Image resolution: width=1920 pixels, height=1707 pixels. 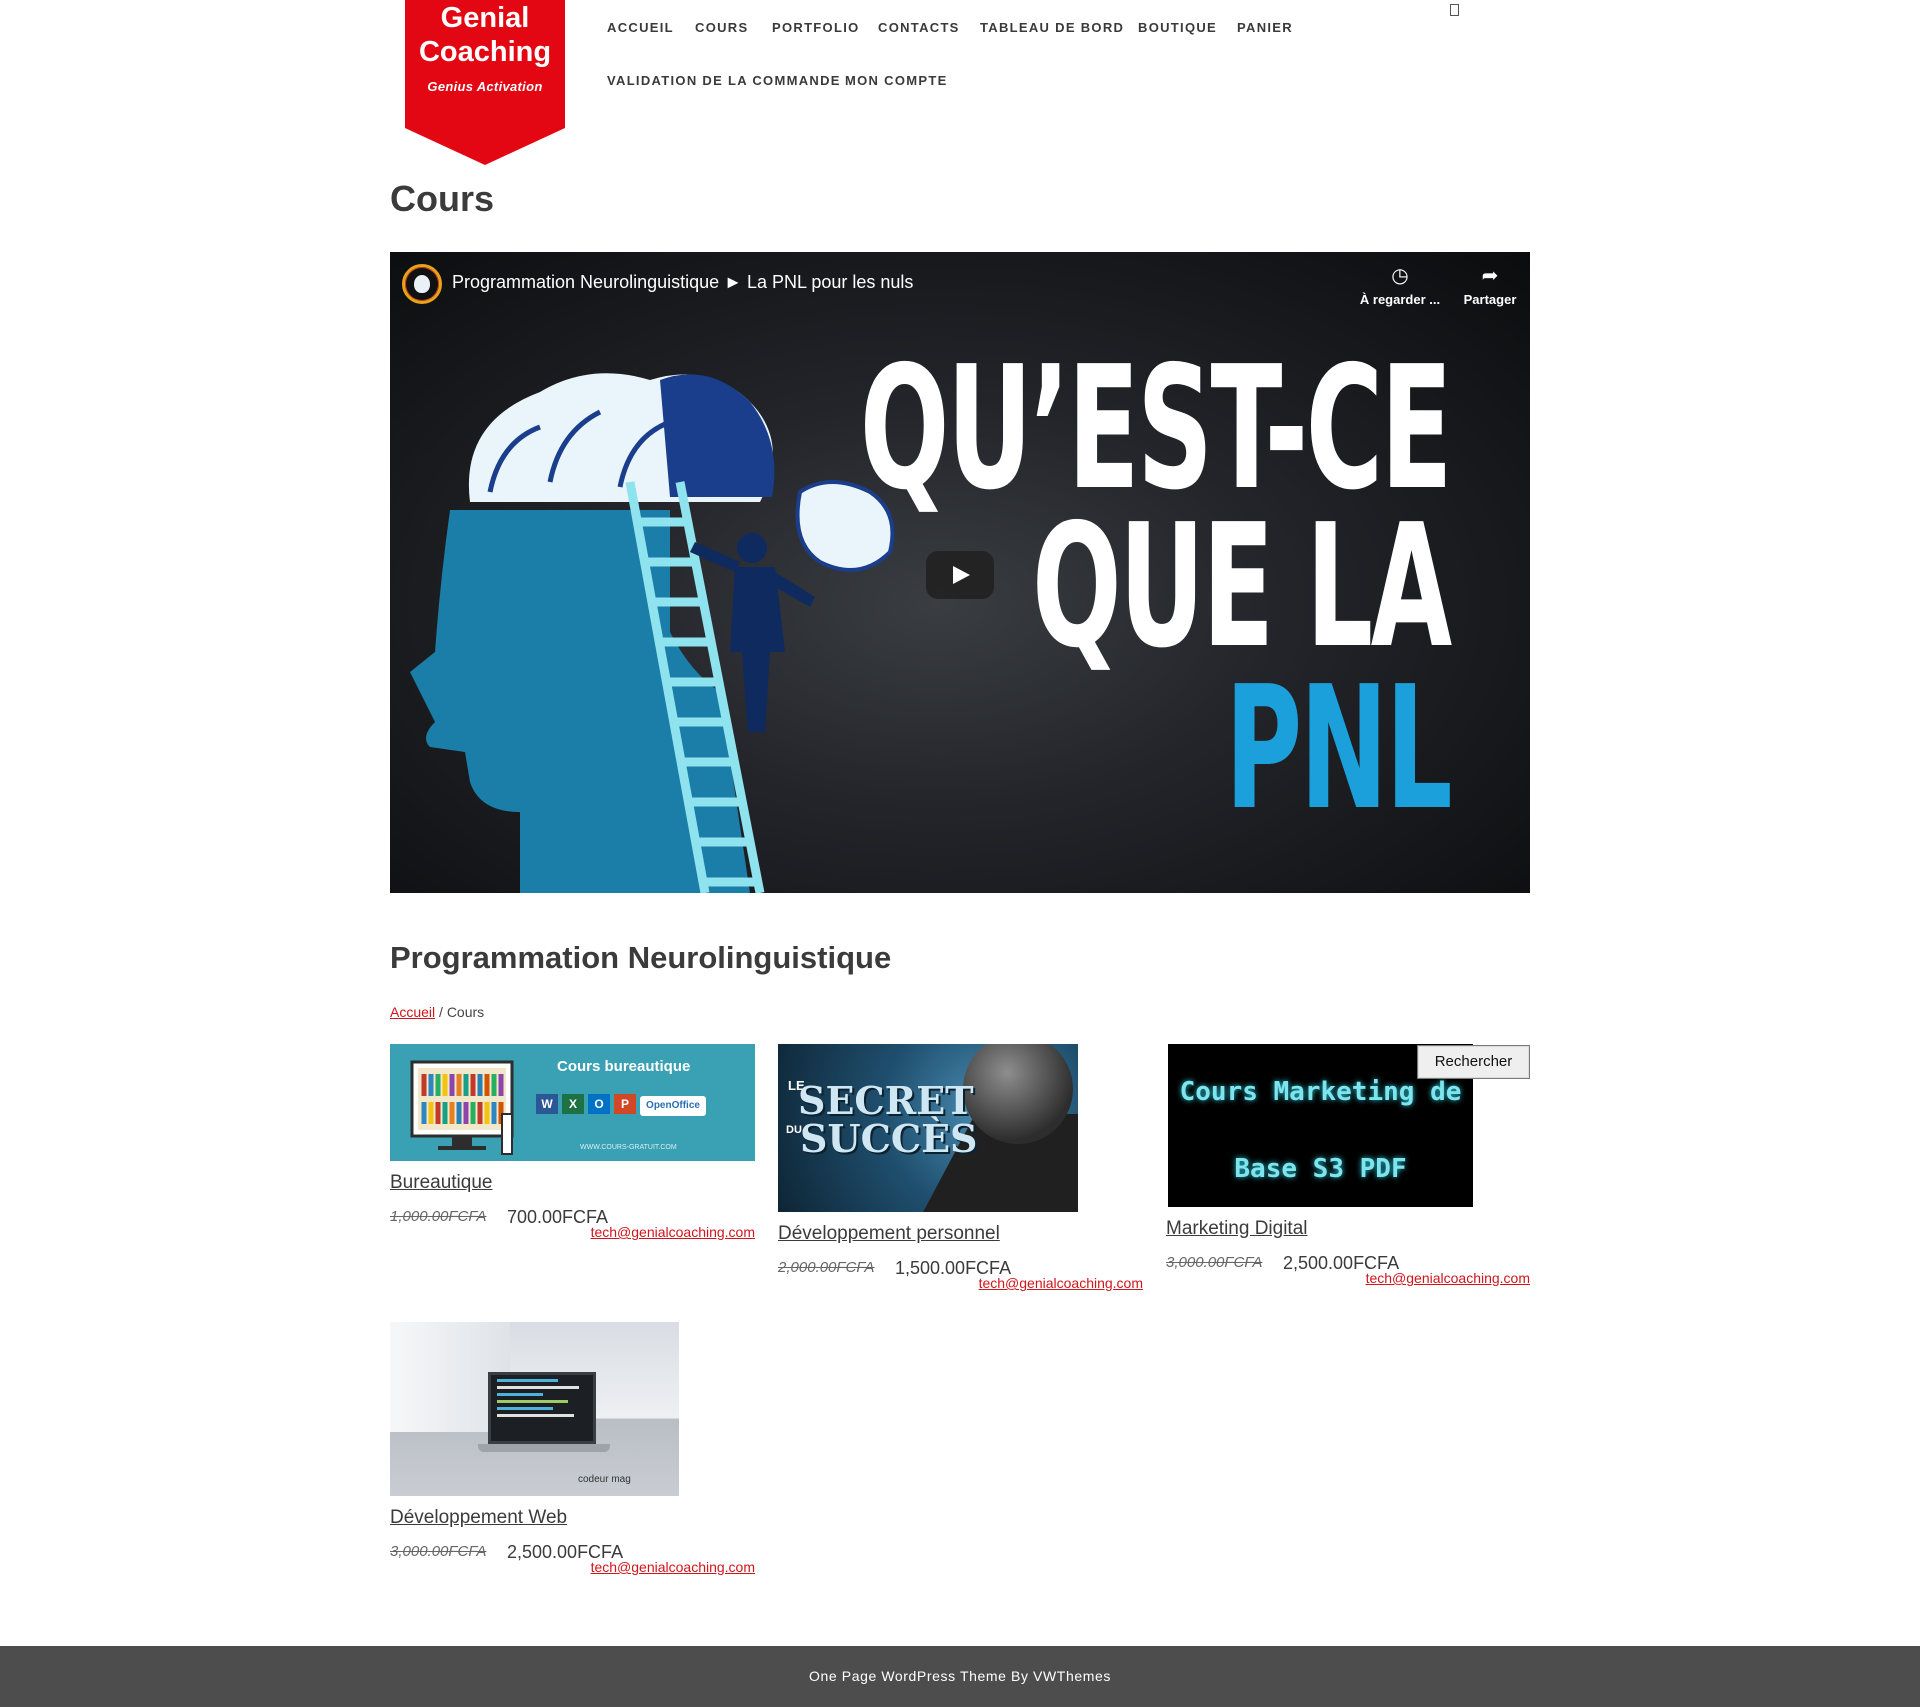 I want to click on excel-icon: X, so click(x=573, y=1104).